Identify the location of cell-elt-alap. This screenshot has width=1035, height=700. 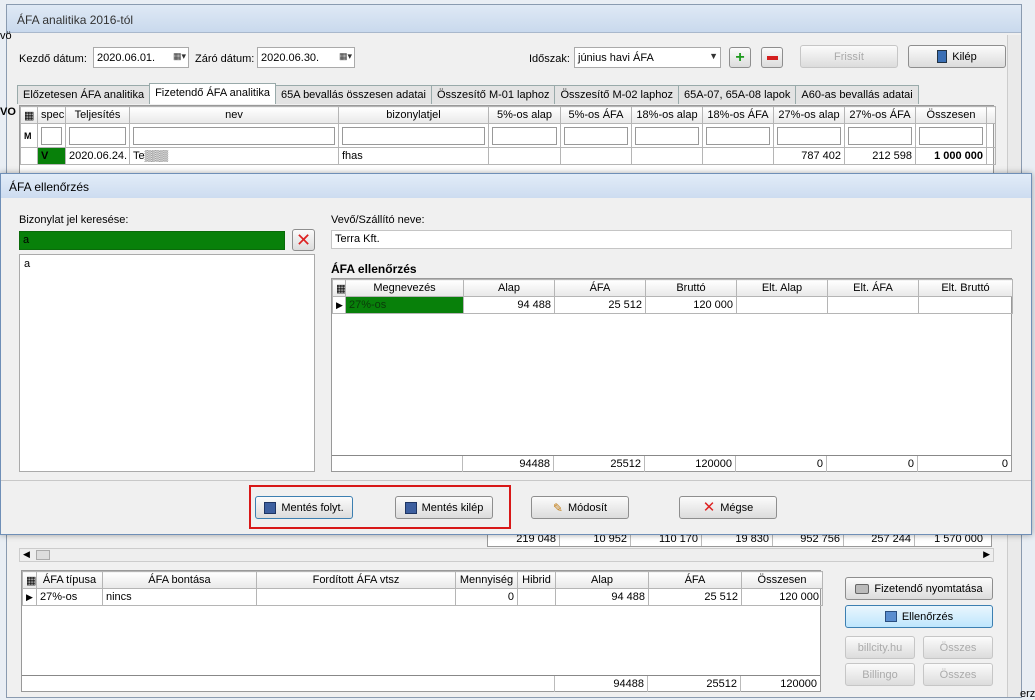
(782, 305).